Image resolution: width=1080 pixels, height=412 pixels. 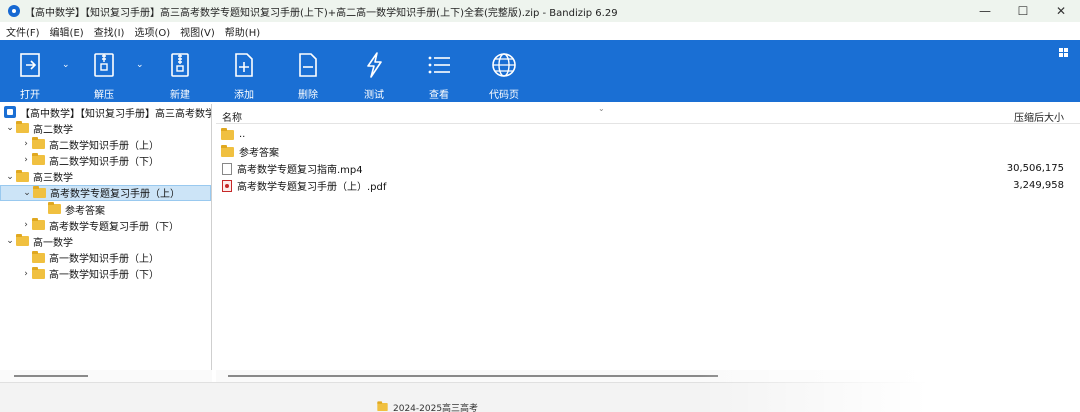 I want to click on open-icon, so click(x=30, y=65).